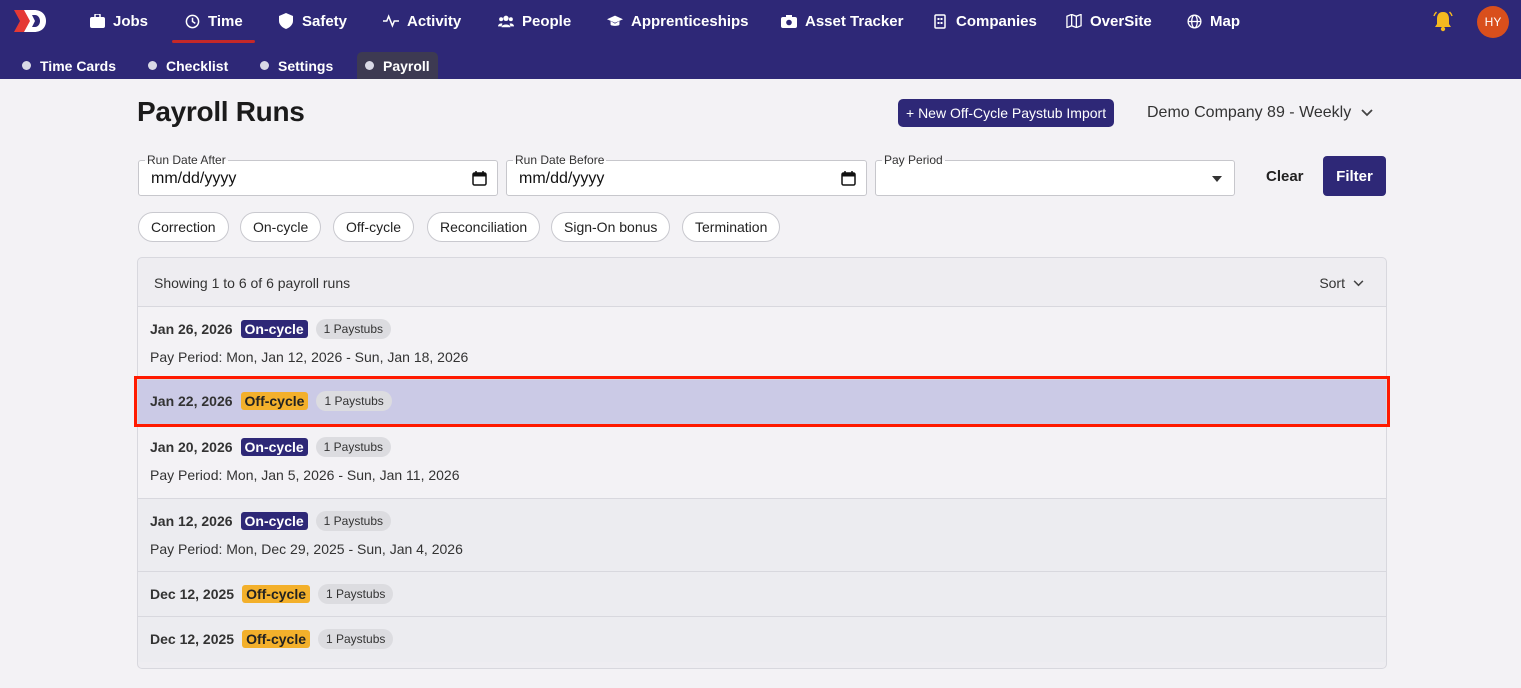 The width and height of the screenshot is (1521, 688). I want to click on nav-oversite: OverSite, so click(1109, 21).